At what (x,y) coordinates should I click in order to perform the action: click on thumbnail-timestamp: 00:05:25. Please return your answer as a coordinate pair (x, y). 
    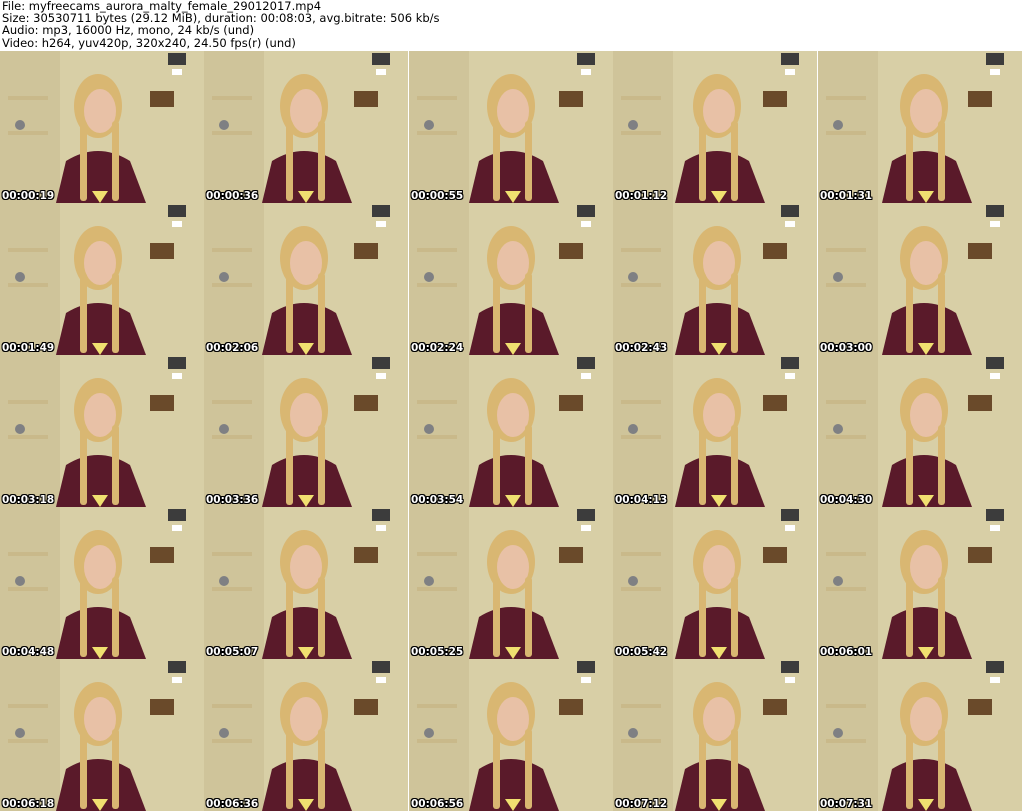
    Looking at the image, I should click on (437, 652).